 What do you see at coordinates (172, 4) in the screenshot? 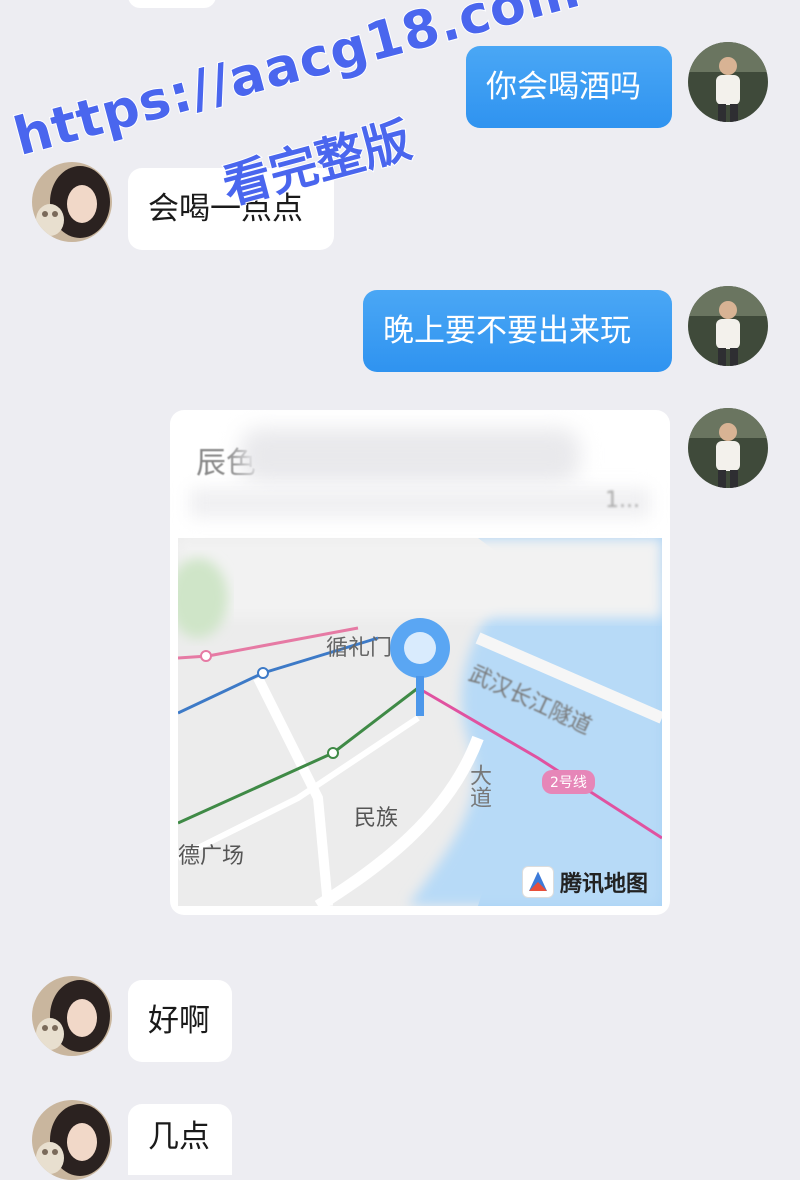
I see `previous-message-bubble` at bounding box center [172, 4].